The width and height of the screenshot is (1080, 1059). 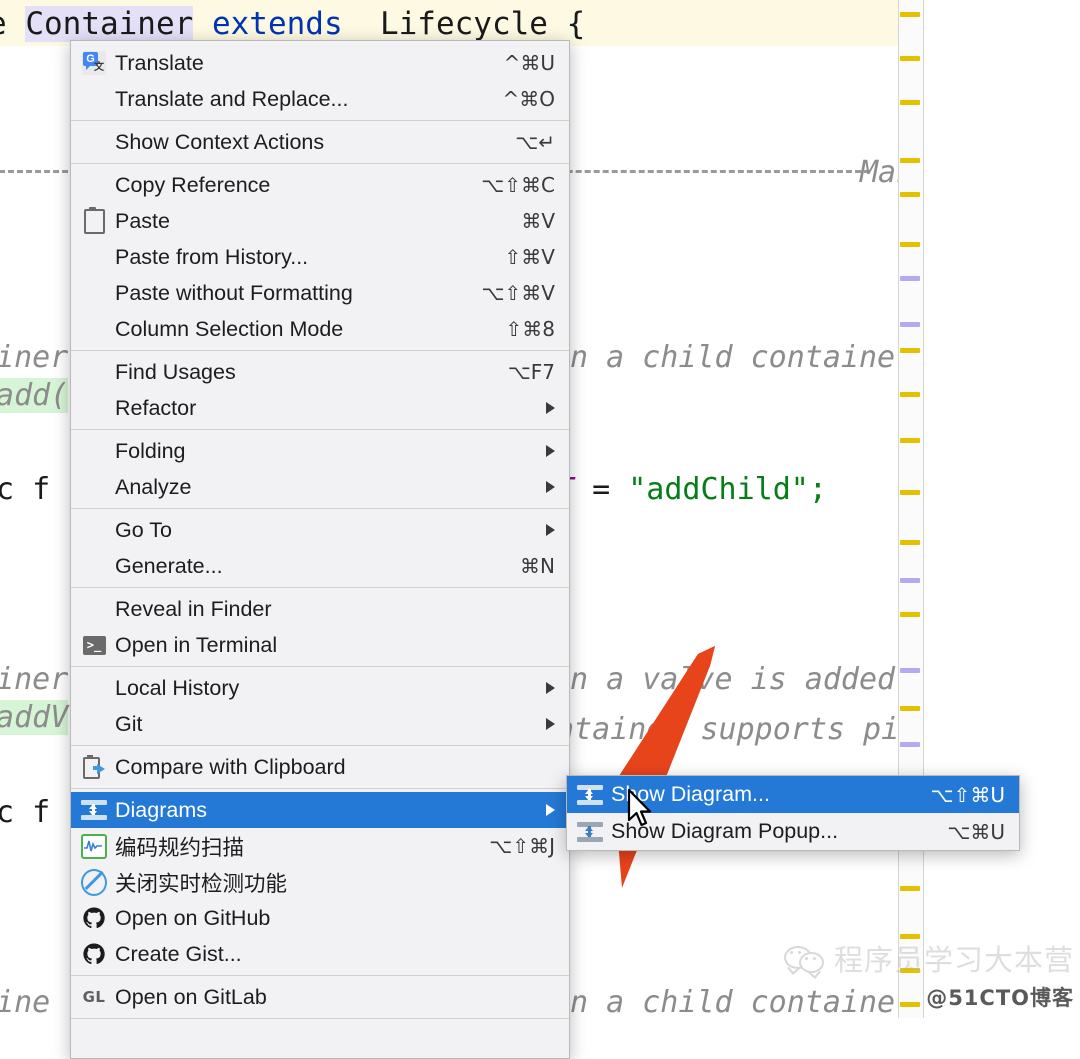 I want to click on menu-item-label: Analyze, so click(x=153, y=486).